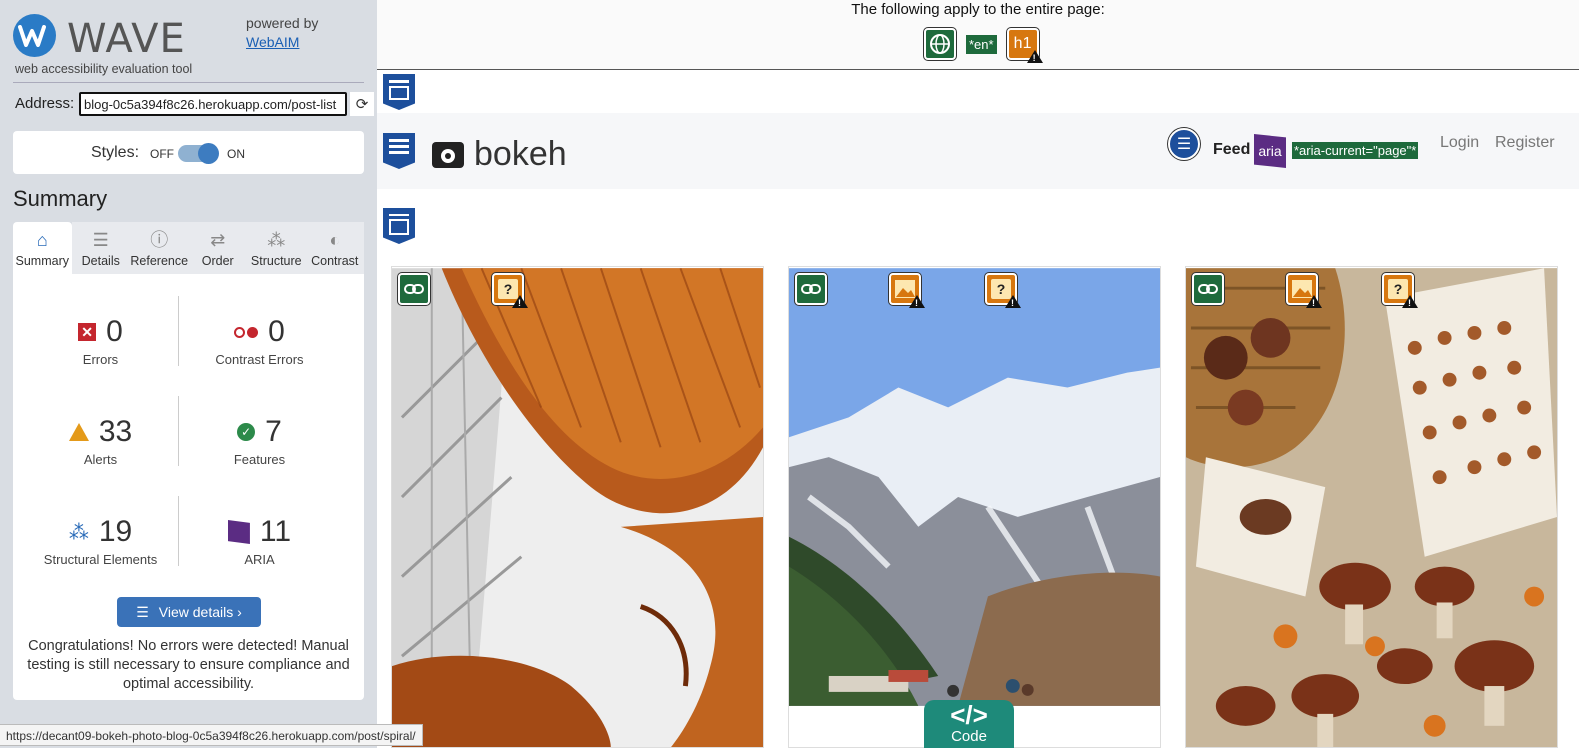 The width and height of the screenshot is (1579, 748). I want to click on nav-structure-icon, so click(399, 151).